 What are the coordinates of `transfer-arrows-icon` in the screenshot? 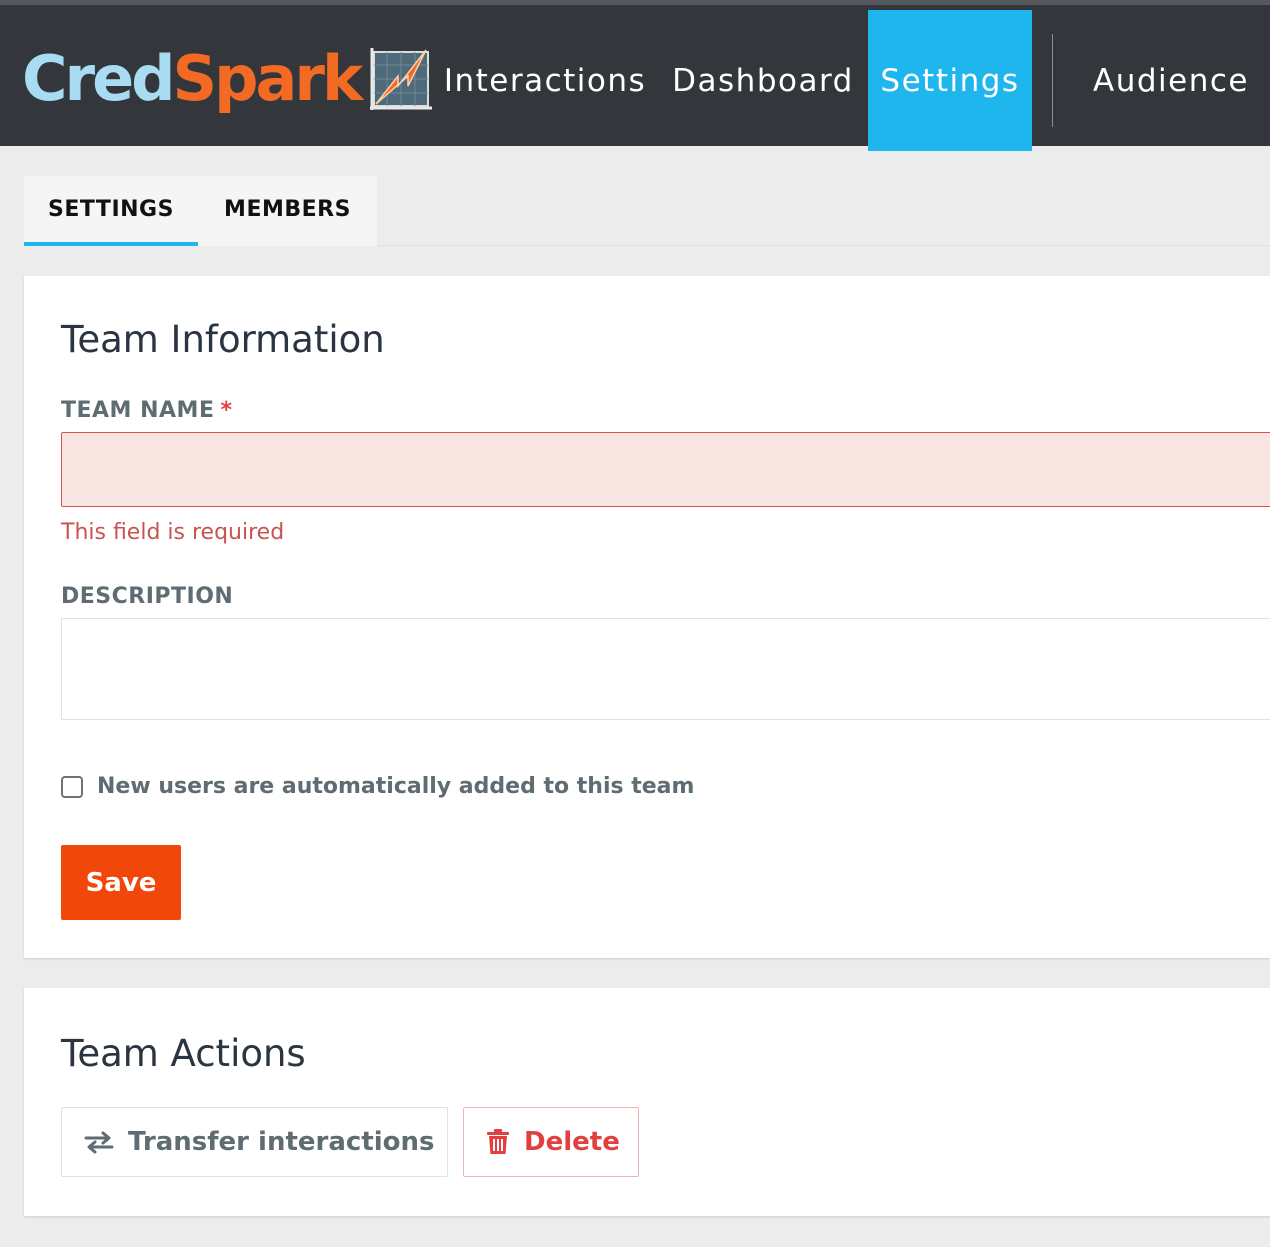 It's located at (99, 1142).